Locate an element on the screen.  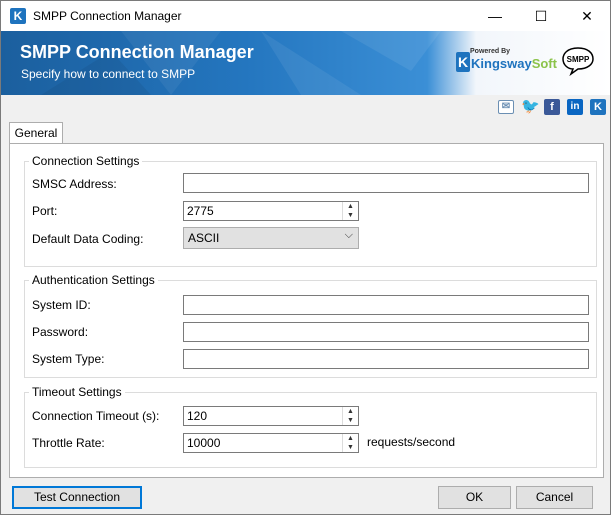
throttle-rate-stepper: 10000 ▲ ▼ is located at coordinates (271, 443).